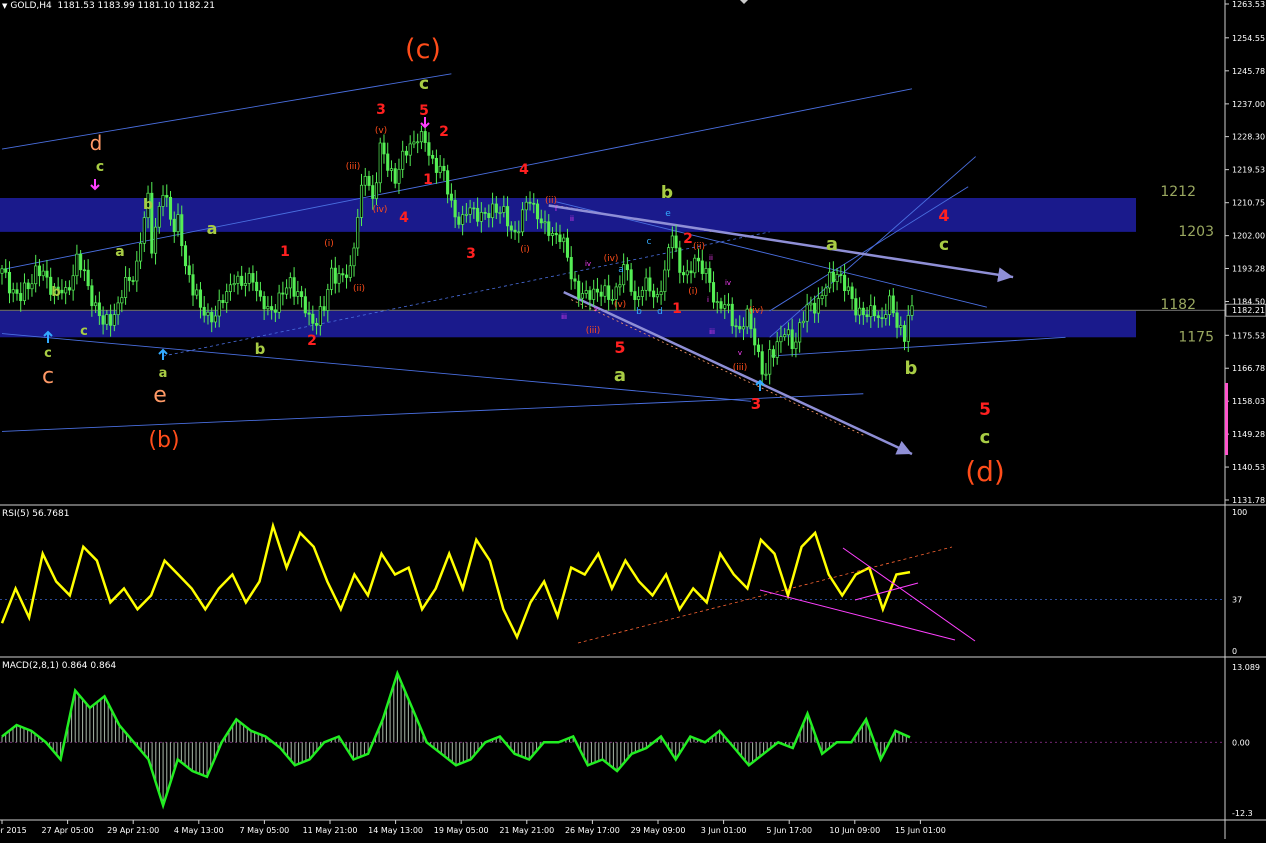 This screenshot has height=843, width=1266. I want to click on wave-label: (iii), so click(353, 167).